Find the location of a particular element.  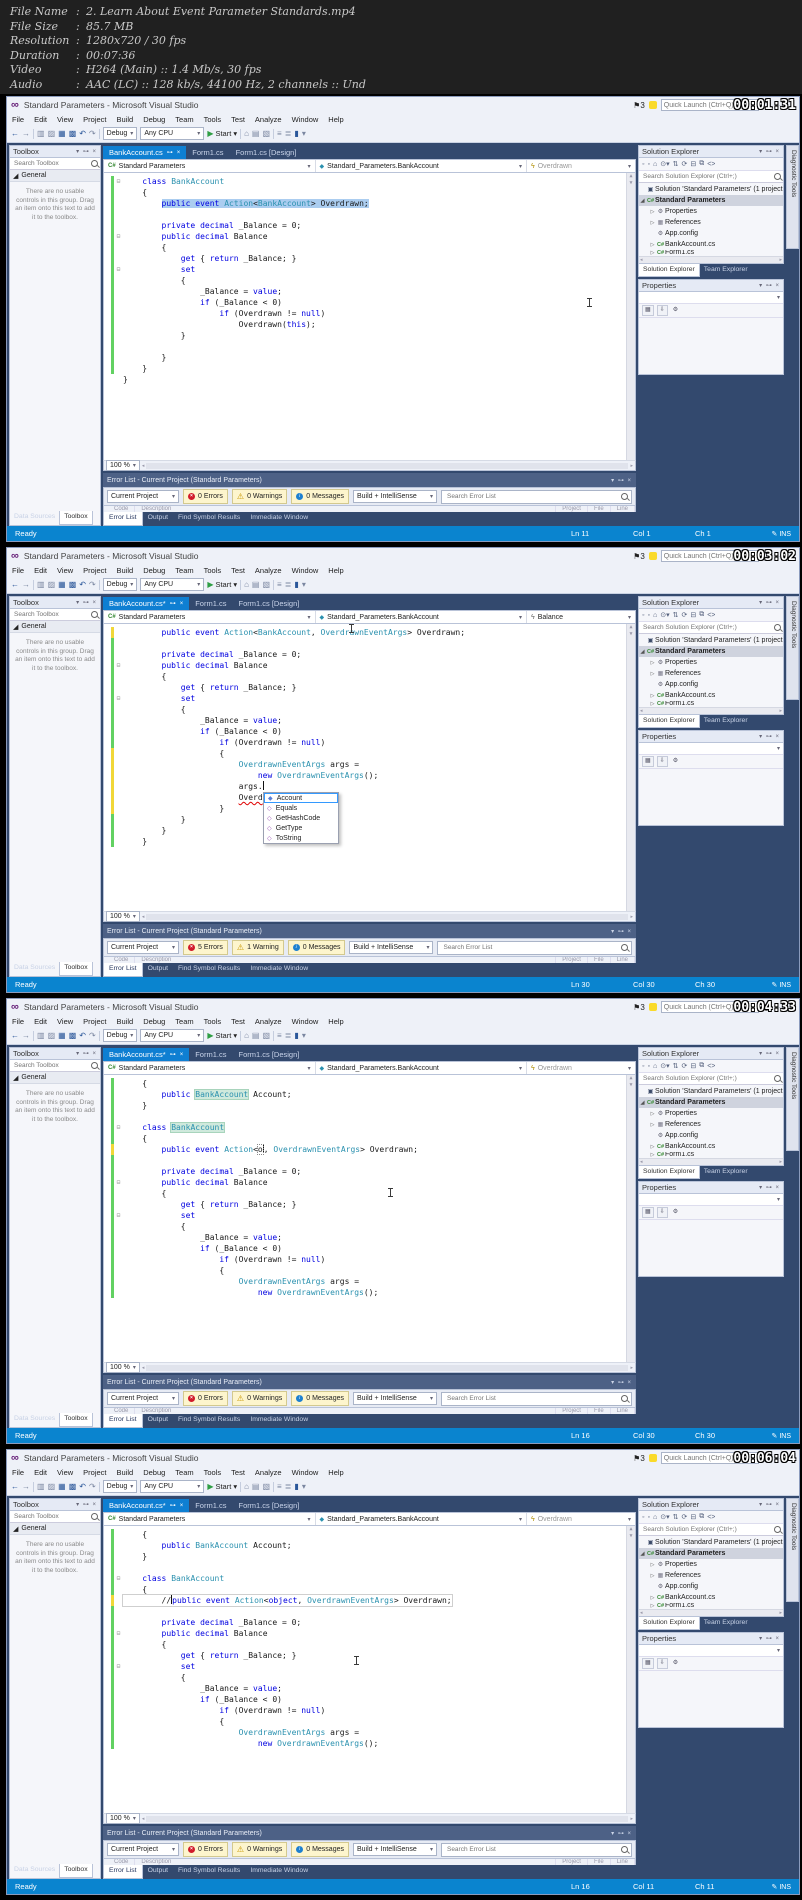

code-line: private decimal _Balance = 0; is located at coordinates (369, 1171).